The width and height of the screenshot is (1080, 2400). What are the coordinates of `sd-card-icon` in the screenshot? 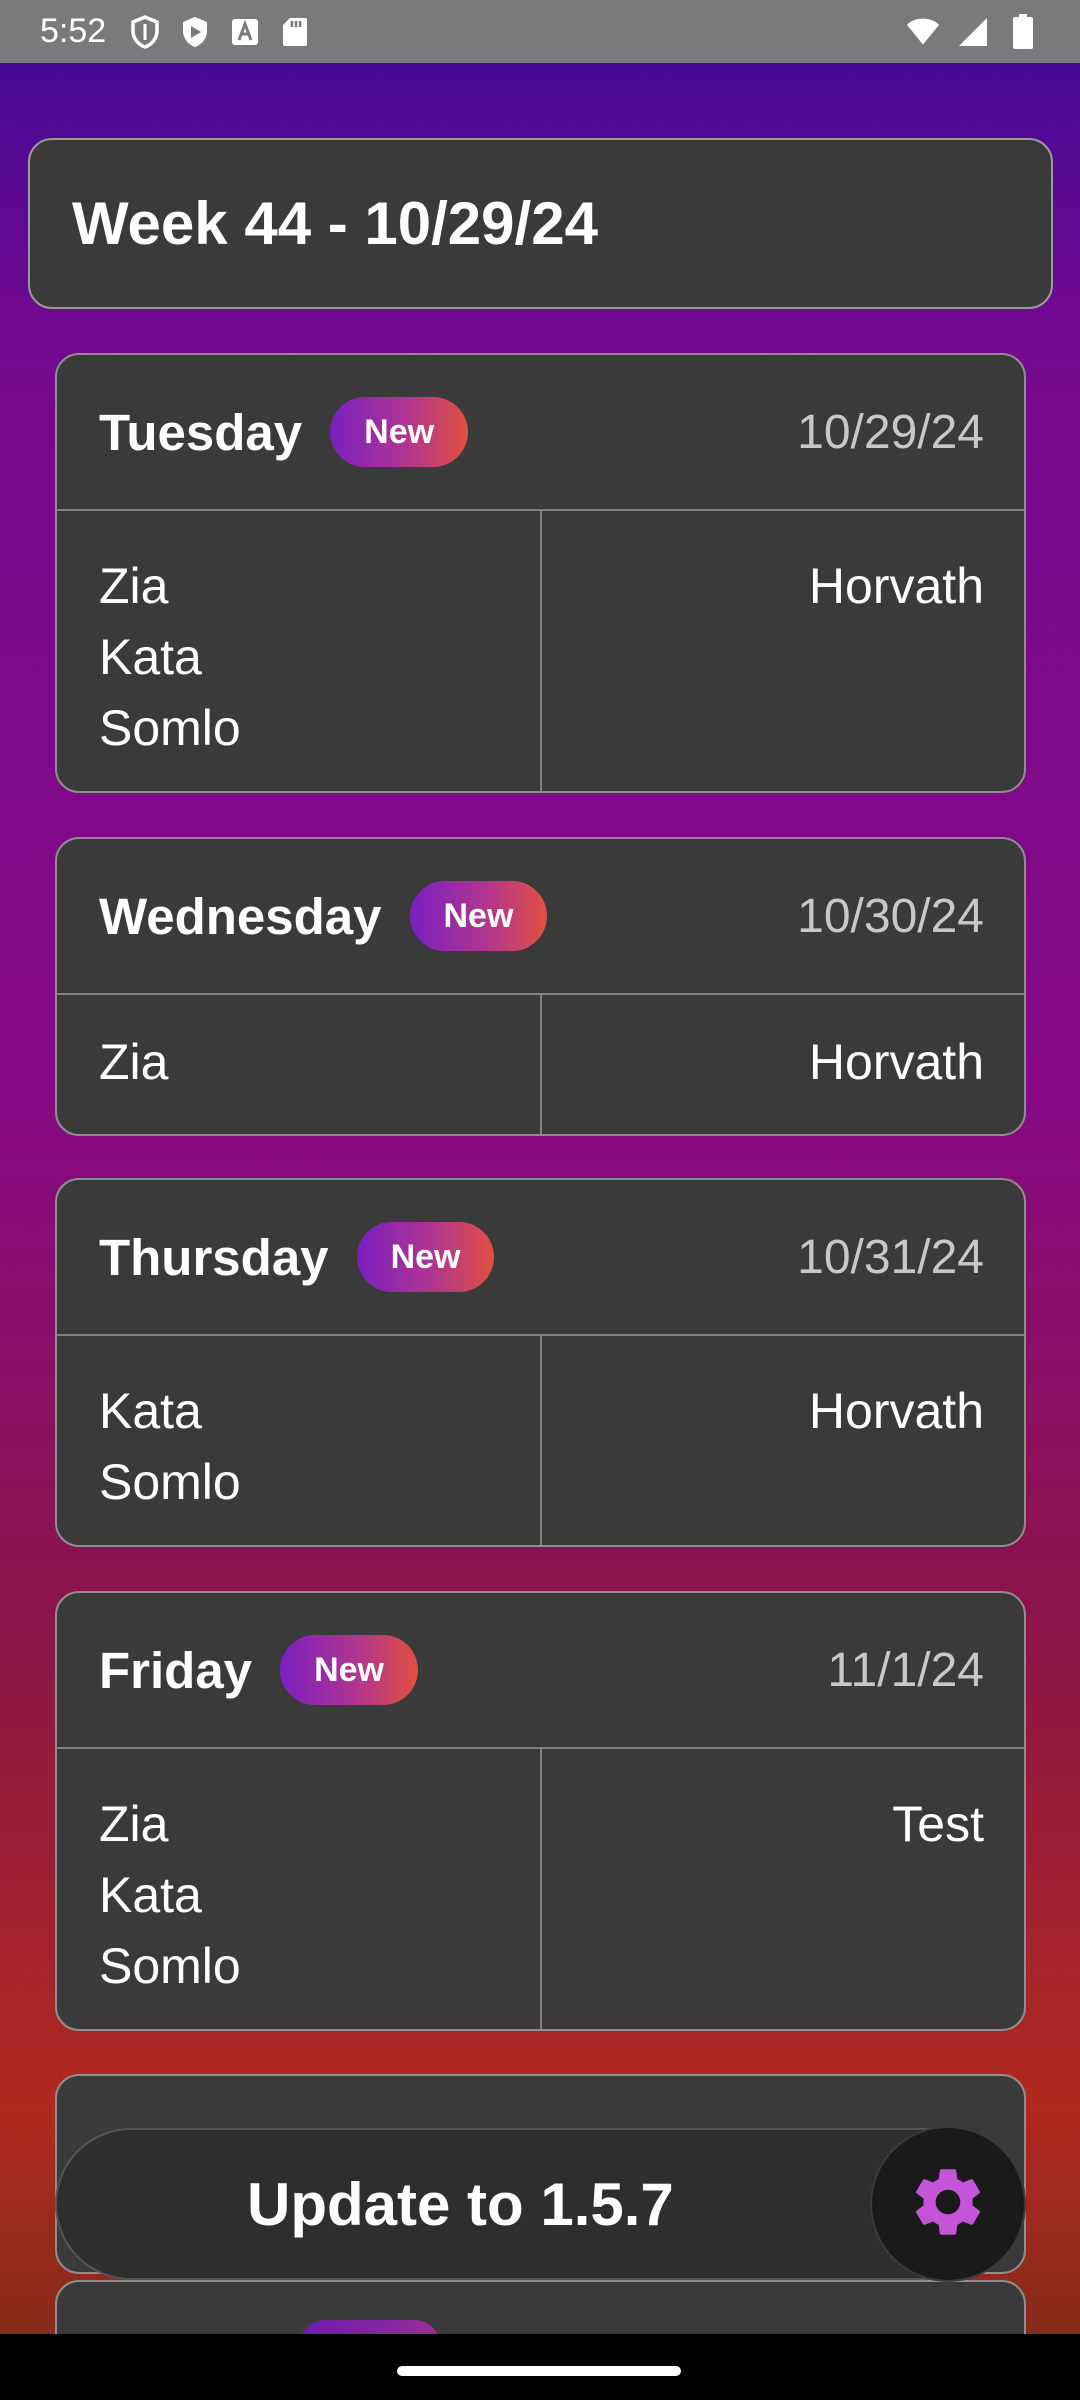 It's located at (295, 32).